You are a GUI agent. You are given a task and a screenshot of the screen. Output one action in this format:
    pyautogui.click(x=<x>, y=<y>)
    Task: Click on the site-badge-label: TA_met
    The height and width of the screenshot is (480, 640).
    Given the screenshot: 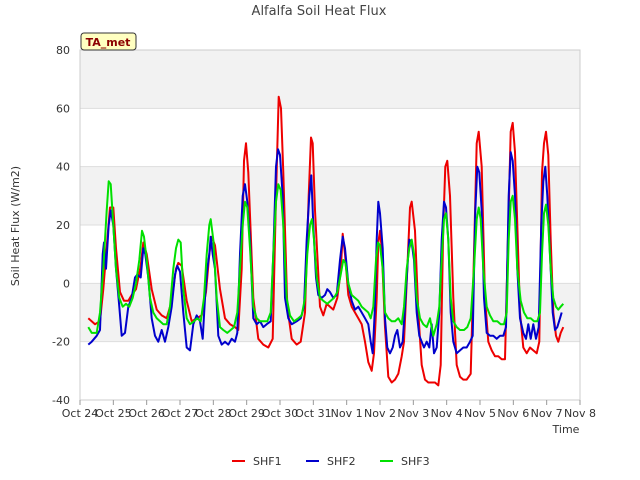 What is the action you would take?
    pyautogui.click(x=108, y=42)
    